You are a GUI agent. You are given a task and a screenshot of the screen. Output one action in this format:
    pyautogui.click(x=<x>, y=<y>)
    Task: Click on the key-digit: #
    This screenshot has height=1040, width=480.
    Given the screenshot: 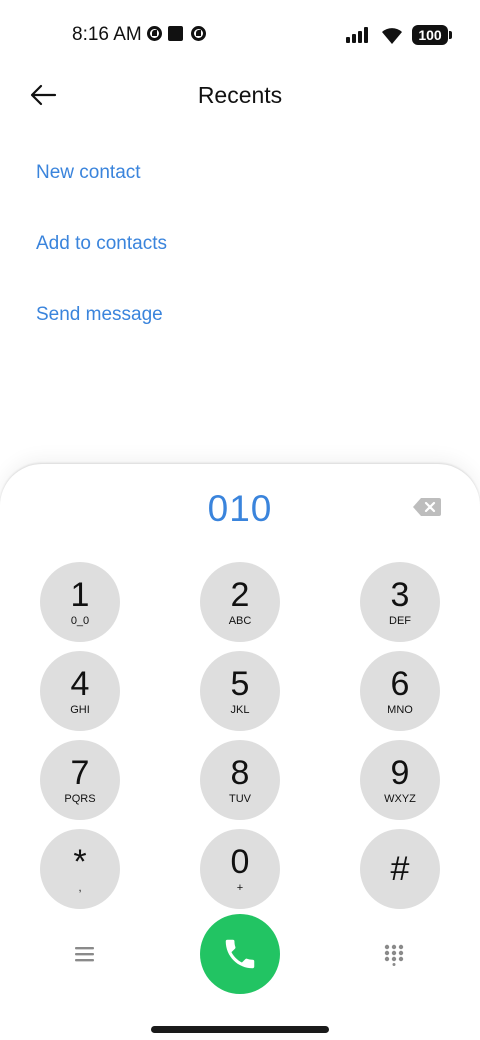 What is the action you would take?
    pyautogui.click(x=400, y=868)
    